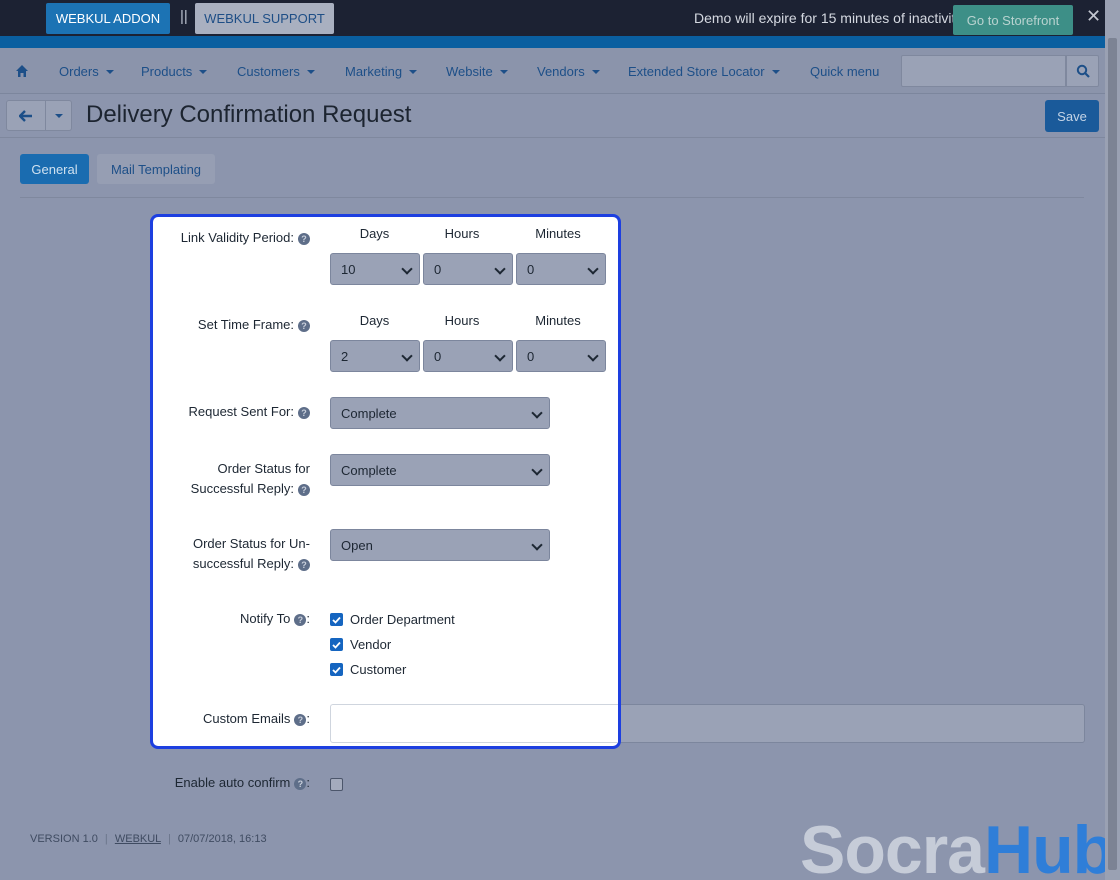 Image resolution: width=1120 pixels, height=880 pixels. What do you see at coordinates (438, 269) in the screenshot?
I see `link-validity-hours-value: 0` at bounding box center [438, 269].